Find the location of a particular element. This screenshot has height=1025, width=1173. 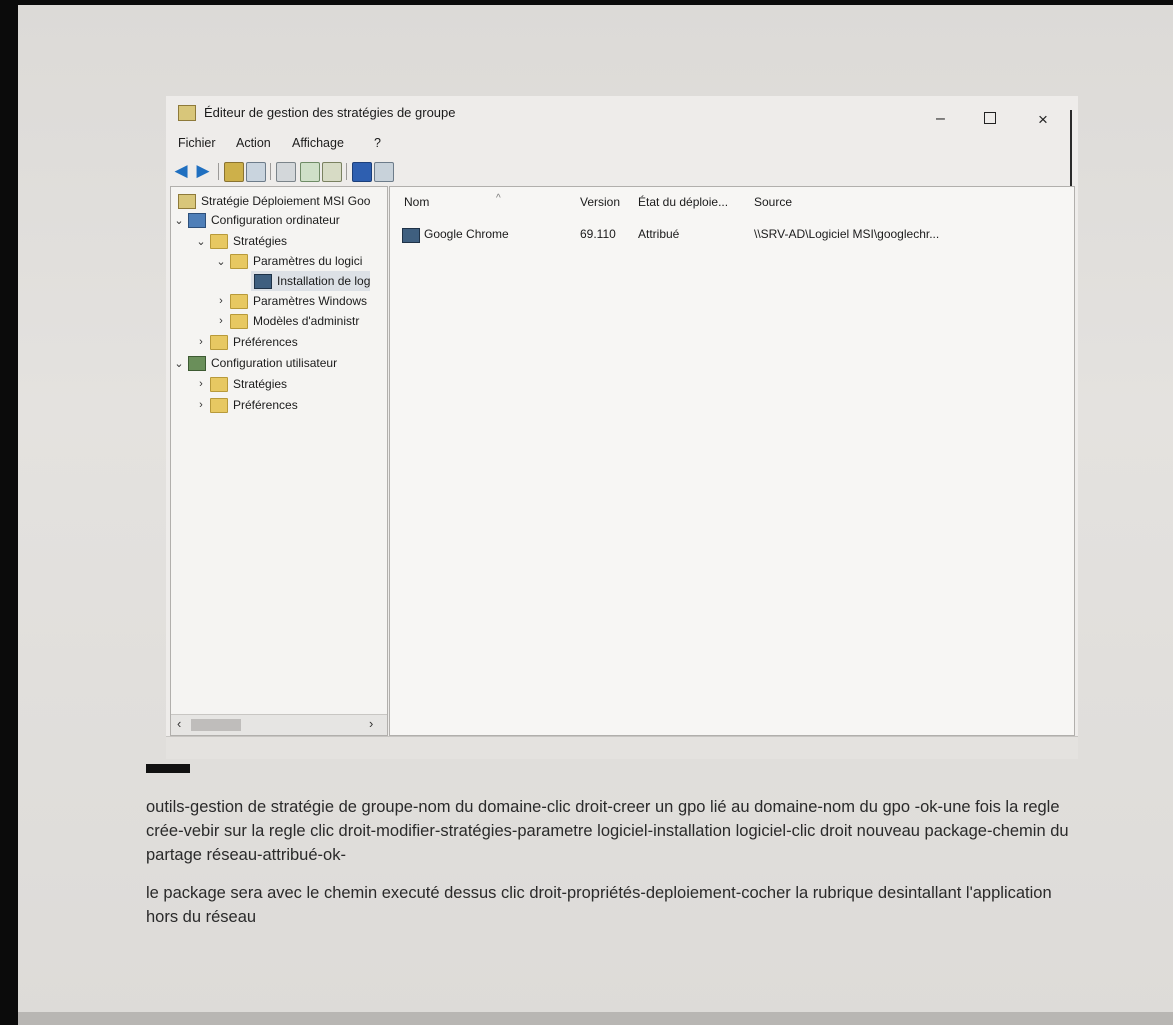

tree-label: Paramètres du logici is located at coordinates (308, 261).